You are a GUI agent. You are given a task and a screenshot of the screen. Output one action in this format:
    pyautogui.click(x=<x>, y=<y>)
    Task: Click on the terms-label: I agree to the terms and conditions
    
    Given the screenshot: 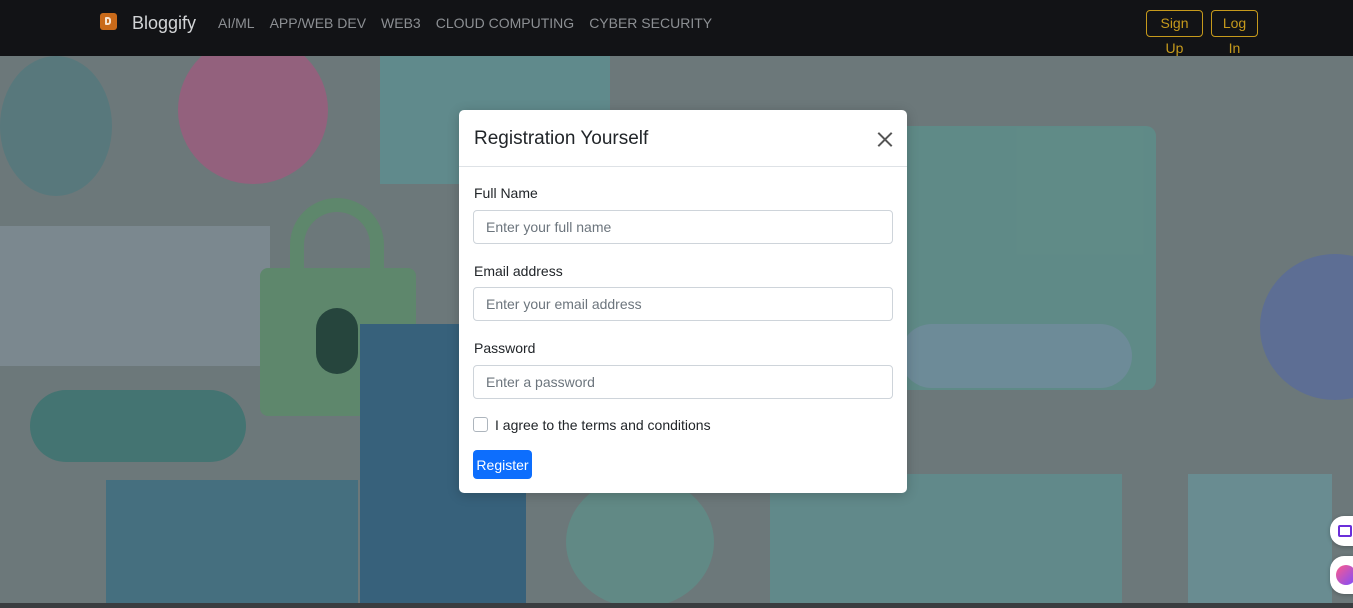 What is the action you would take?
    pyautogui.click(x=603, y=425)
    